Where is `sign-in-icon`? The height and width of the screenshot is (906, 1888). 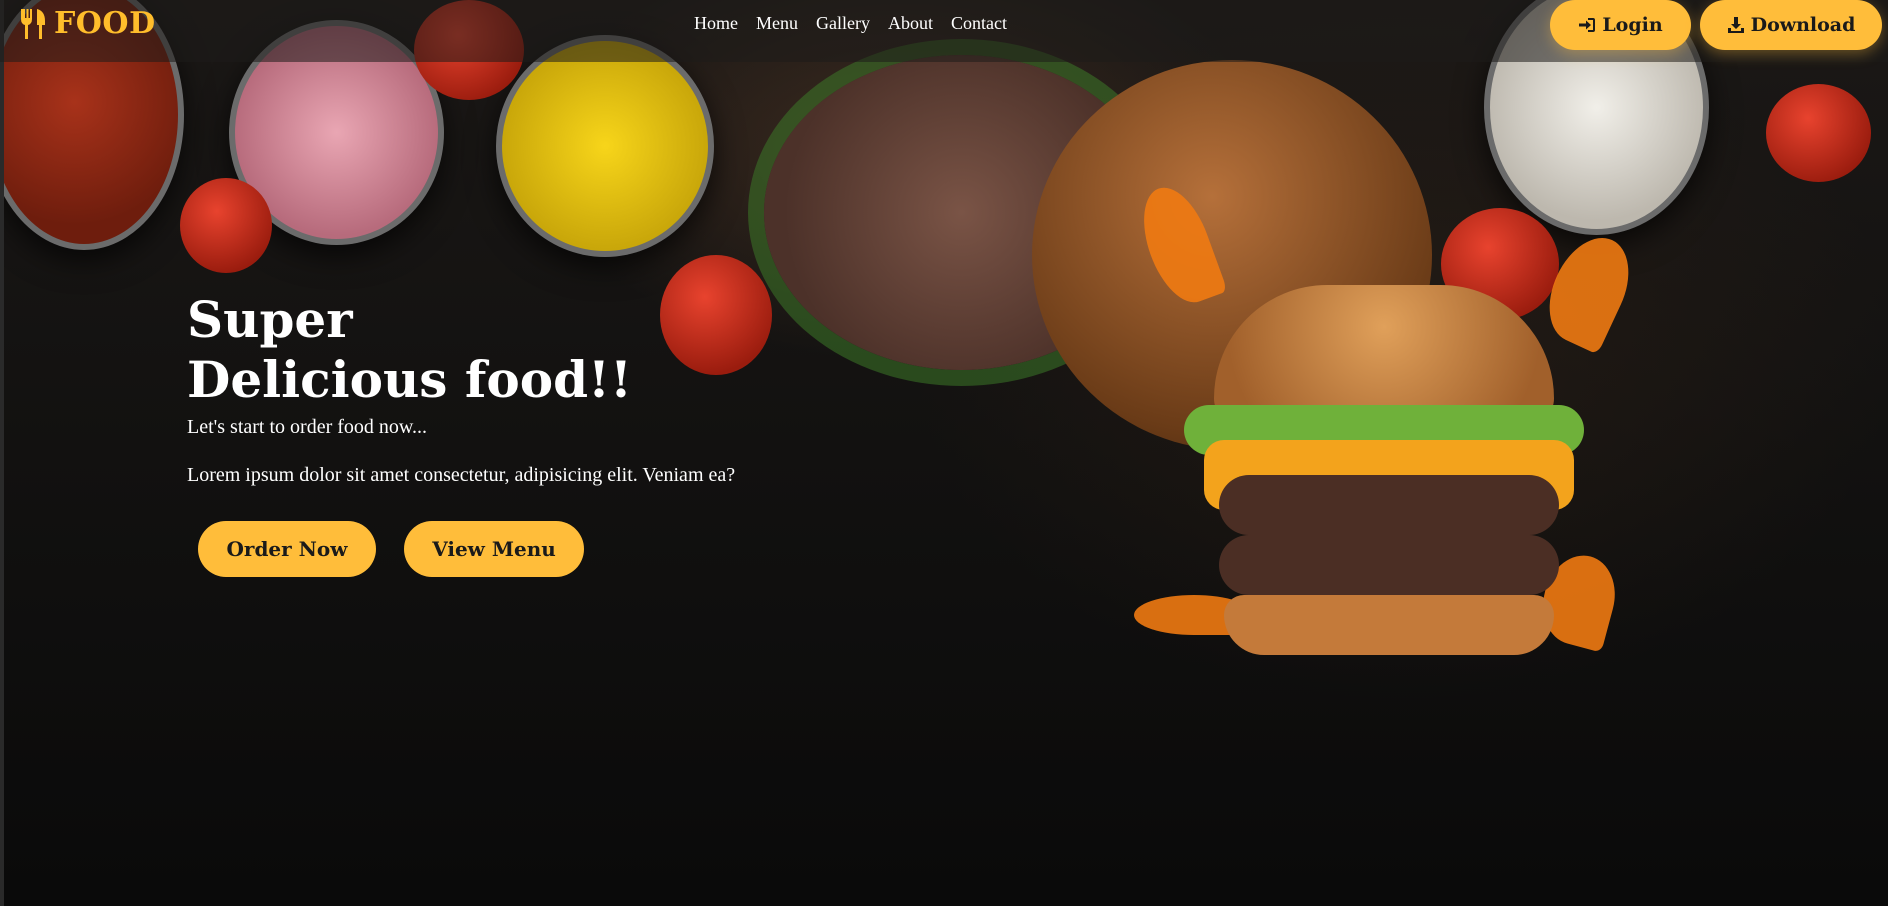 sign-in-icon is located at coordinates (1587, 25).